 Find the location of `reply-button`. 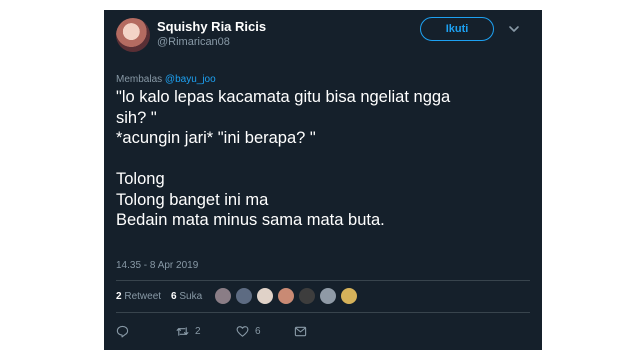

reply-button is located at coordinates (122, 331).